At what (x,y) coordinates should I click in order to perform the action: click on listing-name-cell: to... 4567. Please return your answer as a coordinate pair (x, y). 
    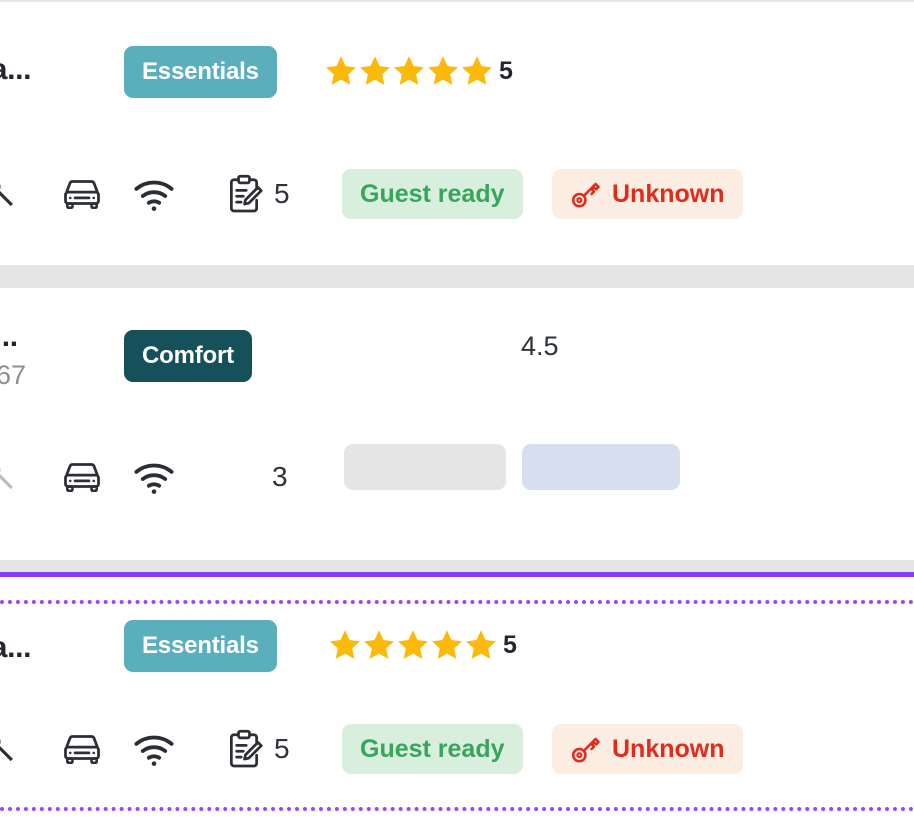
    Looking at the image, I should click on (63, 355).